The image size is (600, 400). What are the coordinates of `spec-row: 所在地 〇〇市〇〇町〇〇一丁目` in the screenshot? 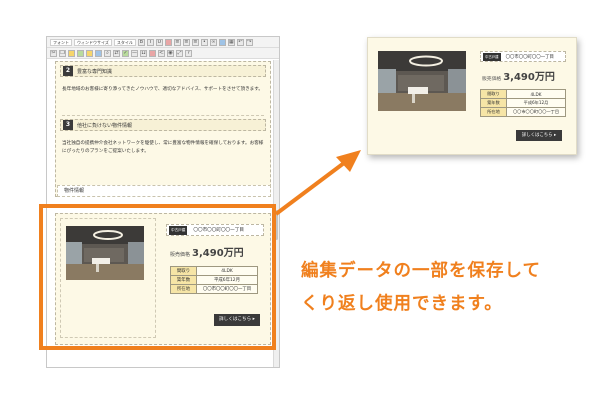 It's located at (523, 112).